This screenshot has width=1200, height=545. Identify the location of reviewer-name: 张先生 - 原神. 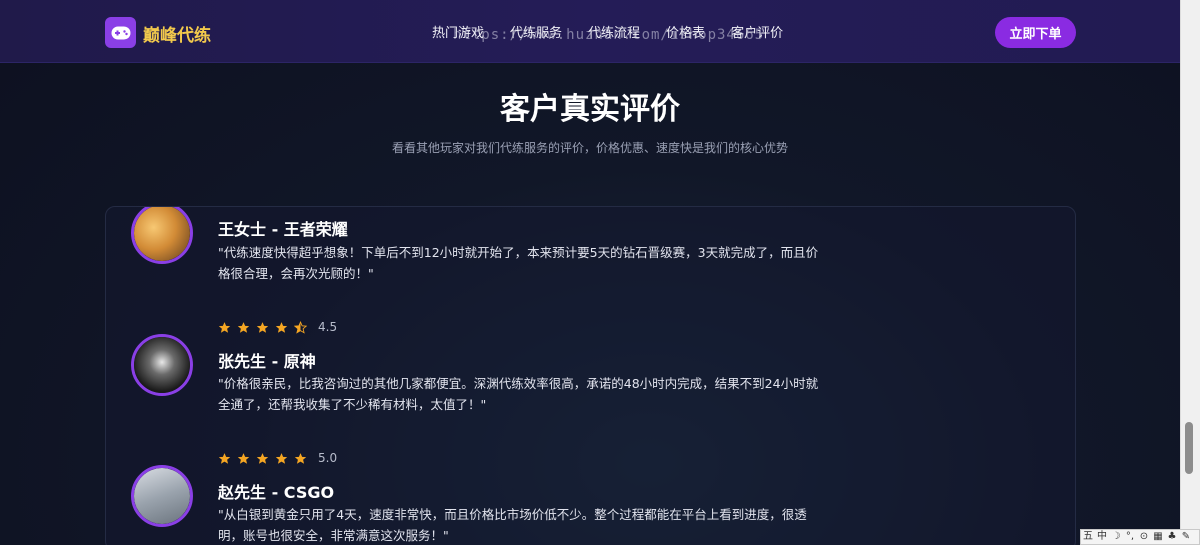
(267, 361).